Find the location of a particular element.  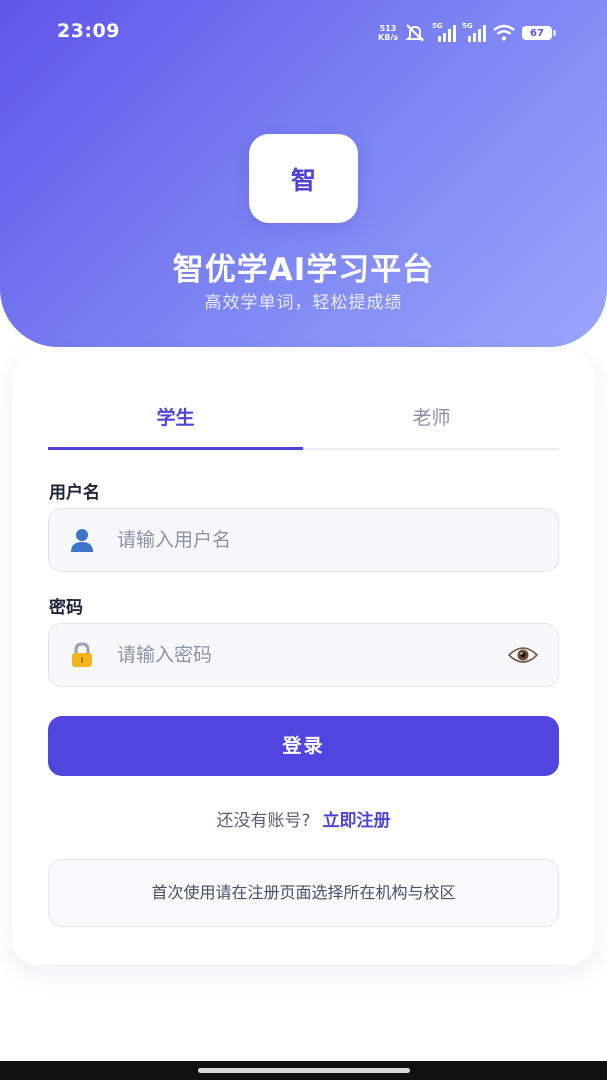

battery-icon: 67 is located at coordinates (539, 33).